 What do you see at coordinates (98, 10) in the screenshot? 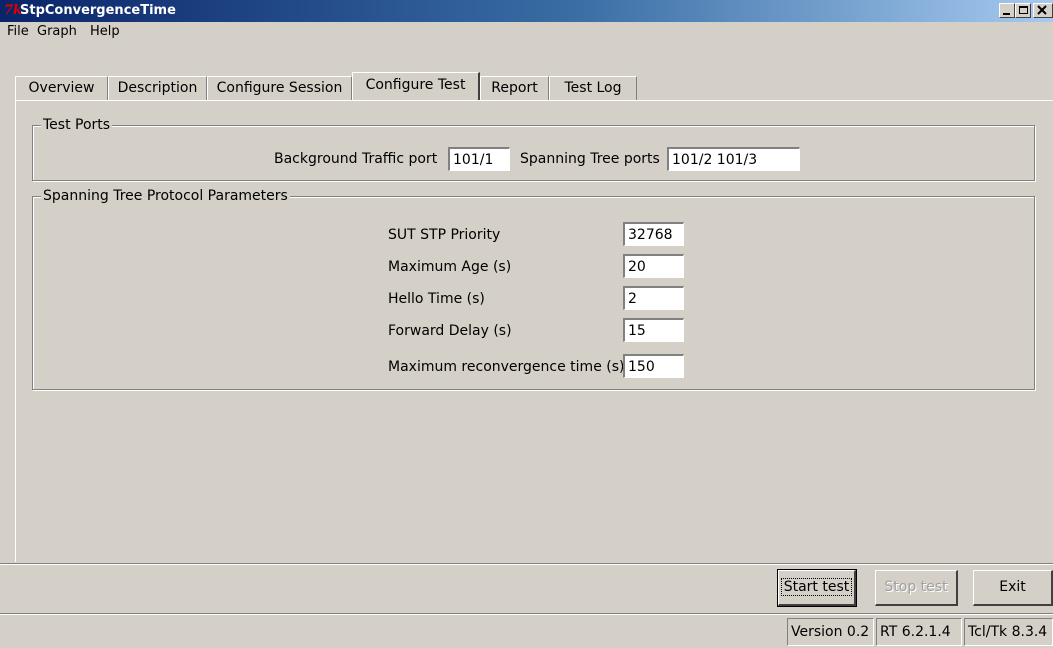
I see `window-title: StpConvergenceTime` at bounding box center [98, 10].